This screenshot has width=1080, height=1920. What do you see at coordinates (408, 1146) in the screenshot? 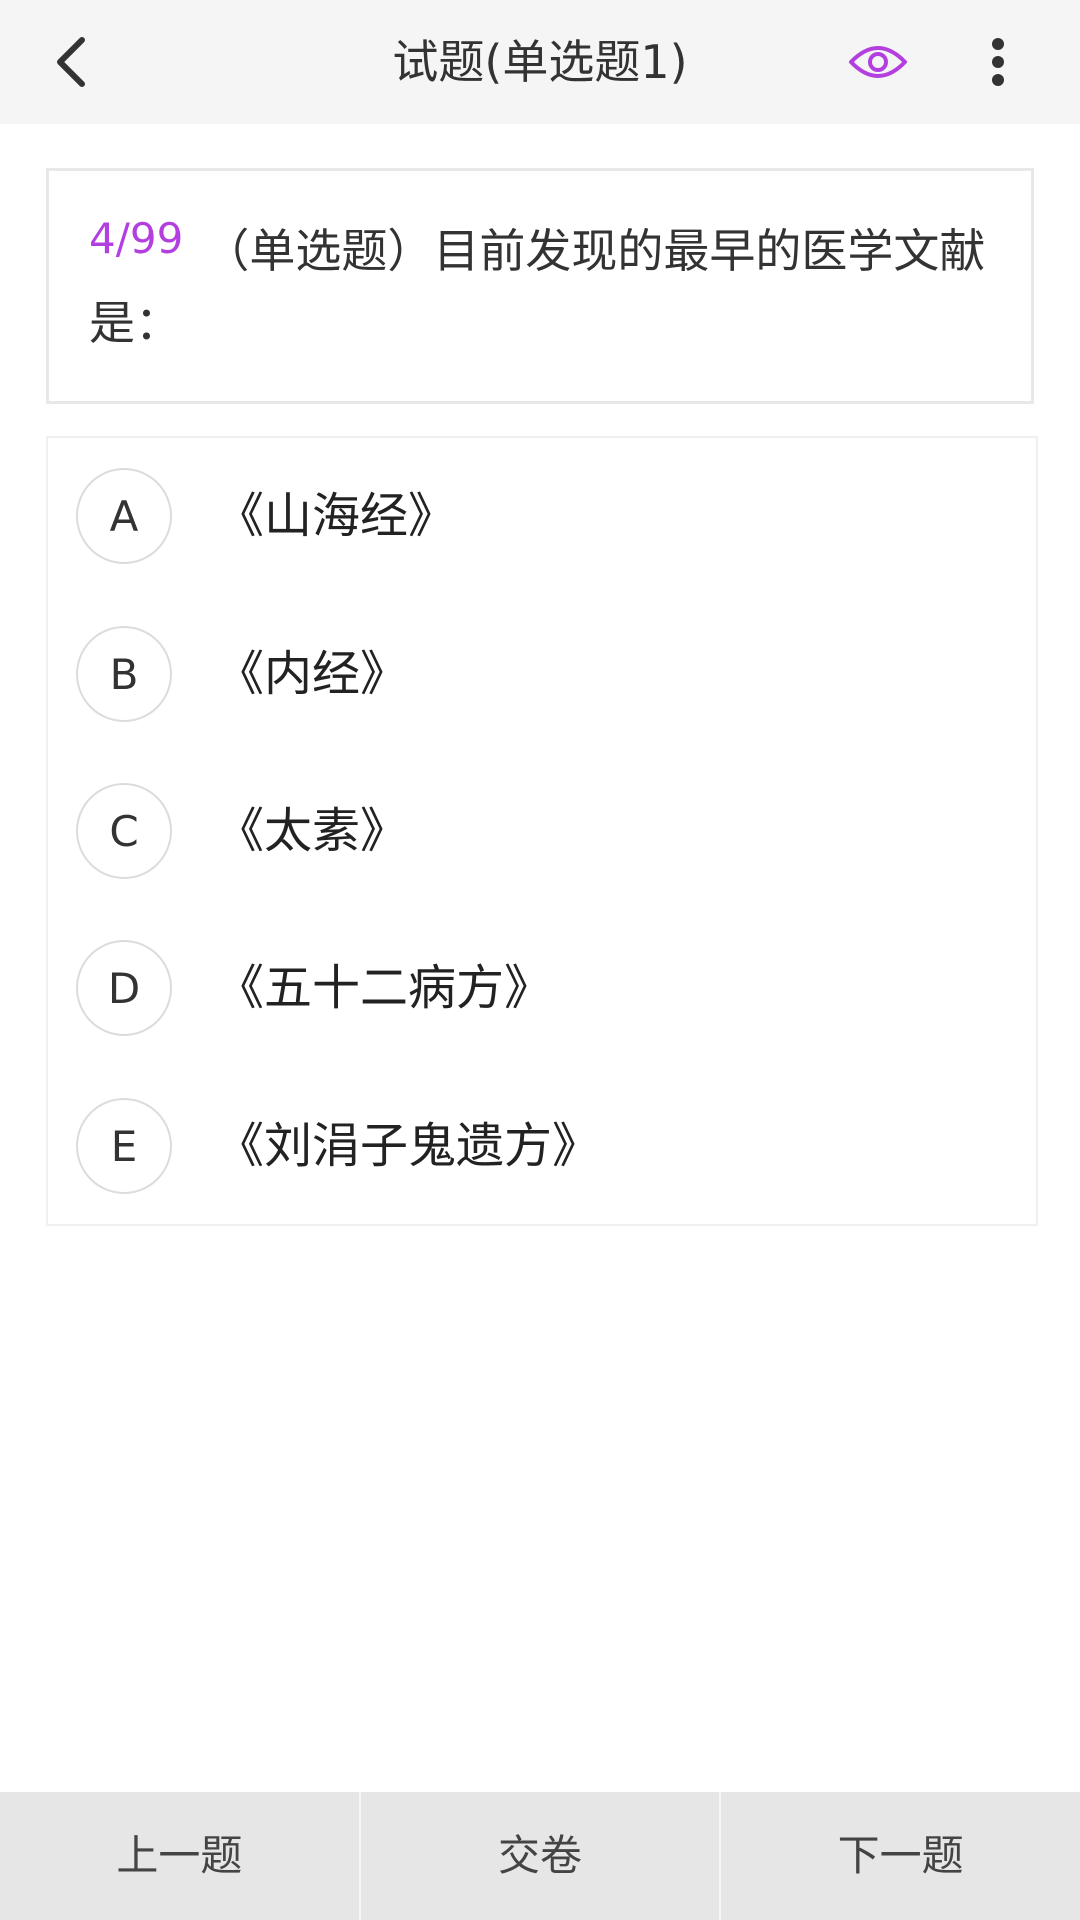
I see `option-text: 《刘涓子鬼遗方》` at bounding box center [408, 1146].